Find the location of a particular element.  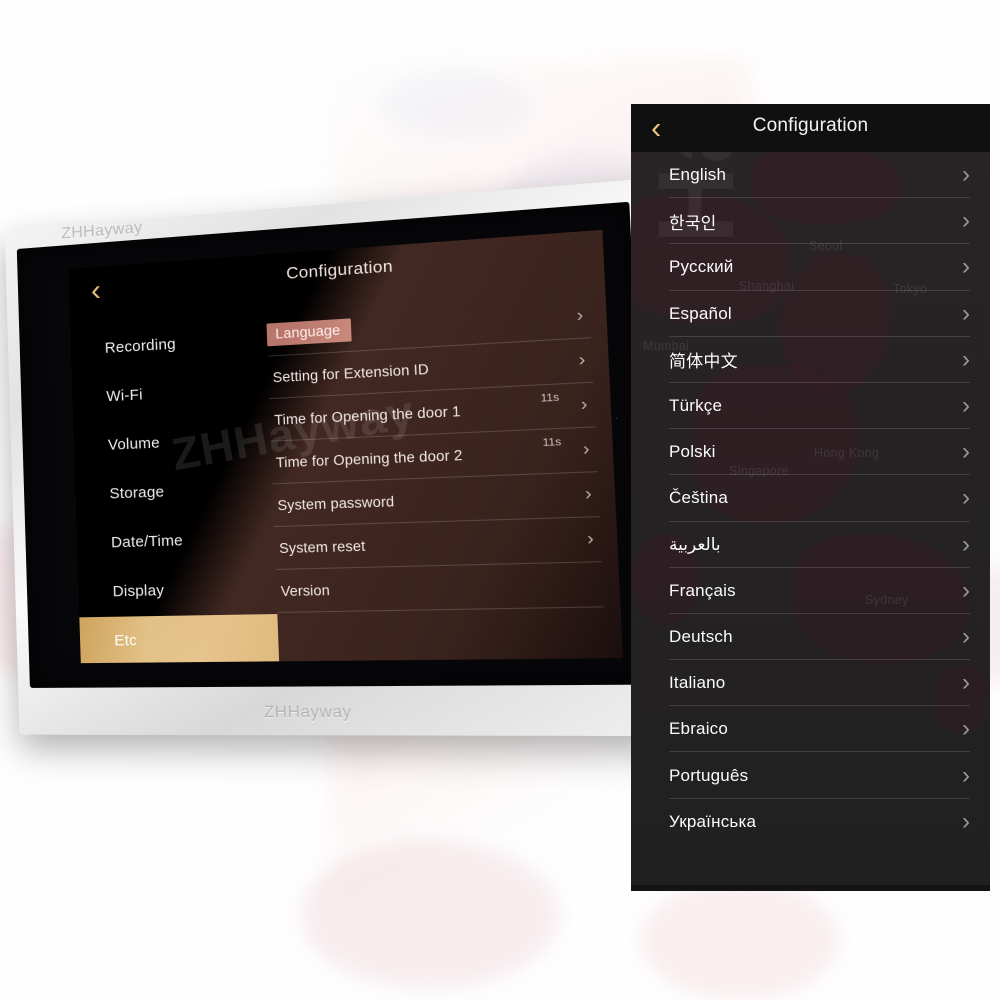

language-item-italian: Italiano › is located at coordinates (810, 683).